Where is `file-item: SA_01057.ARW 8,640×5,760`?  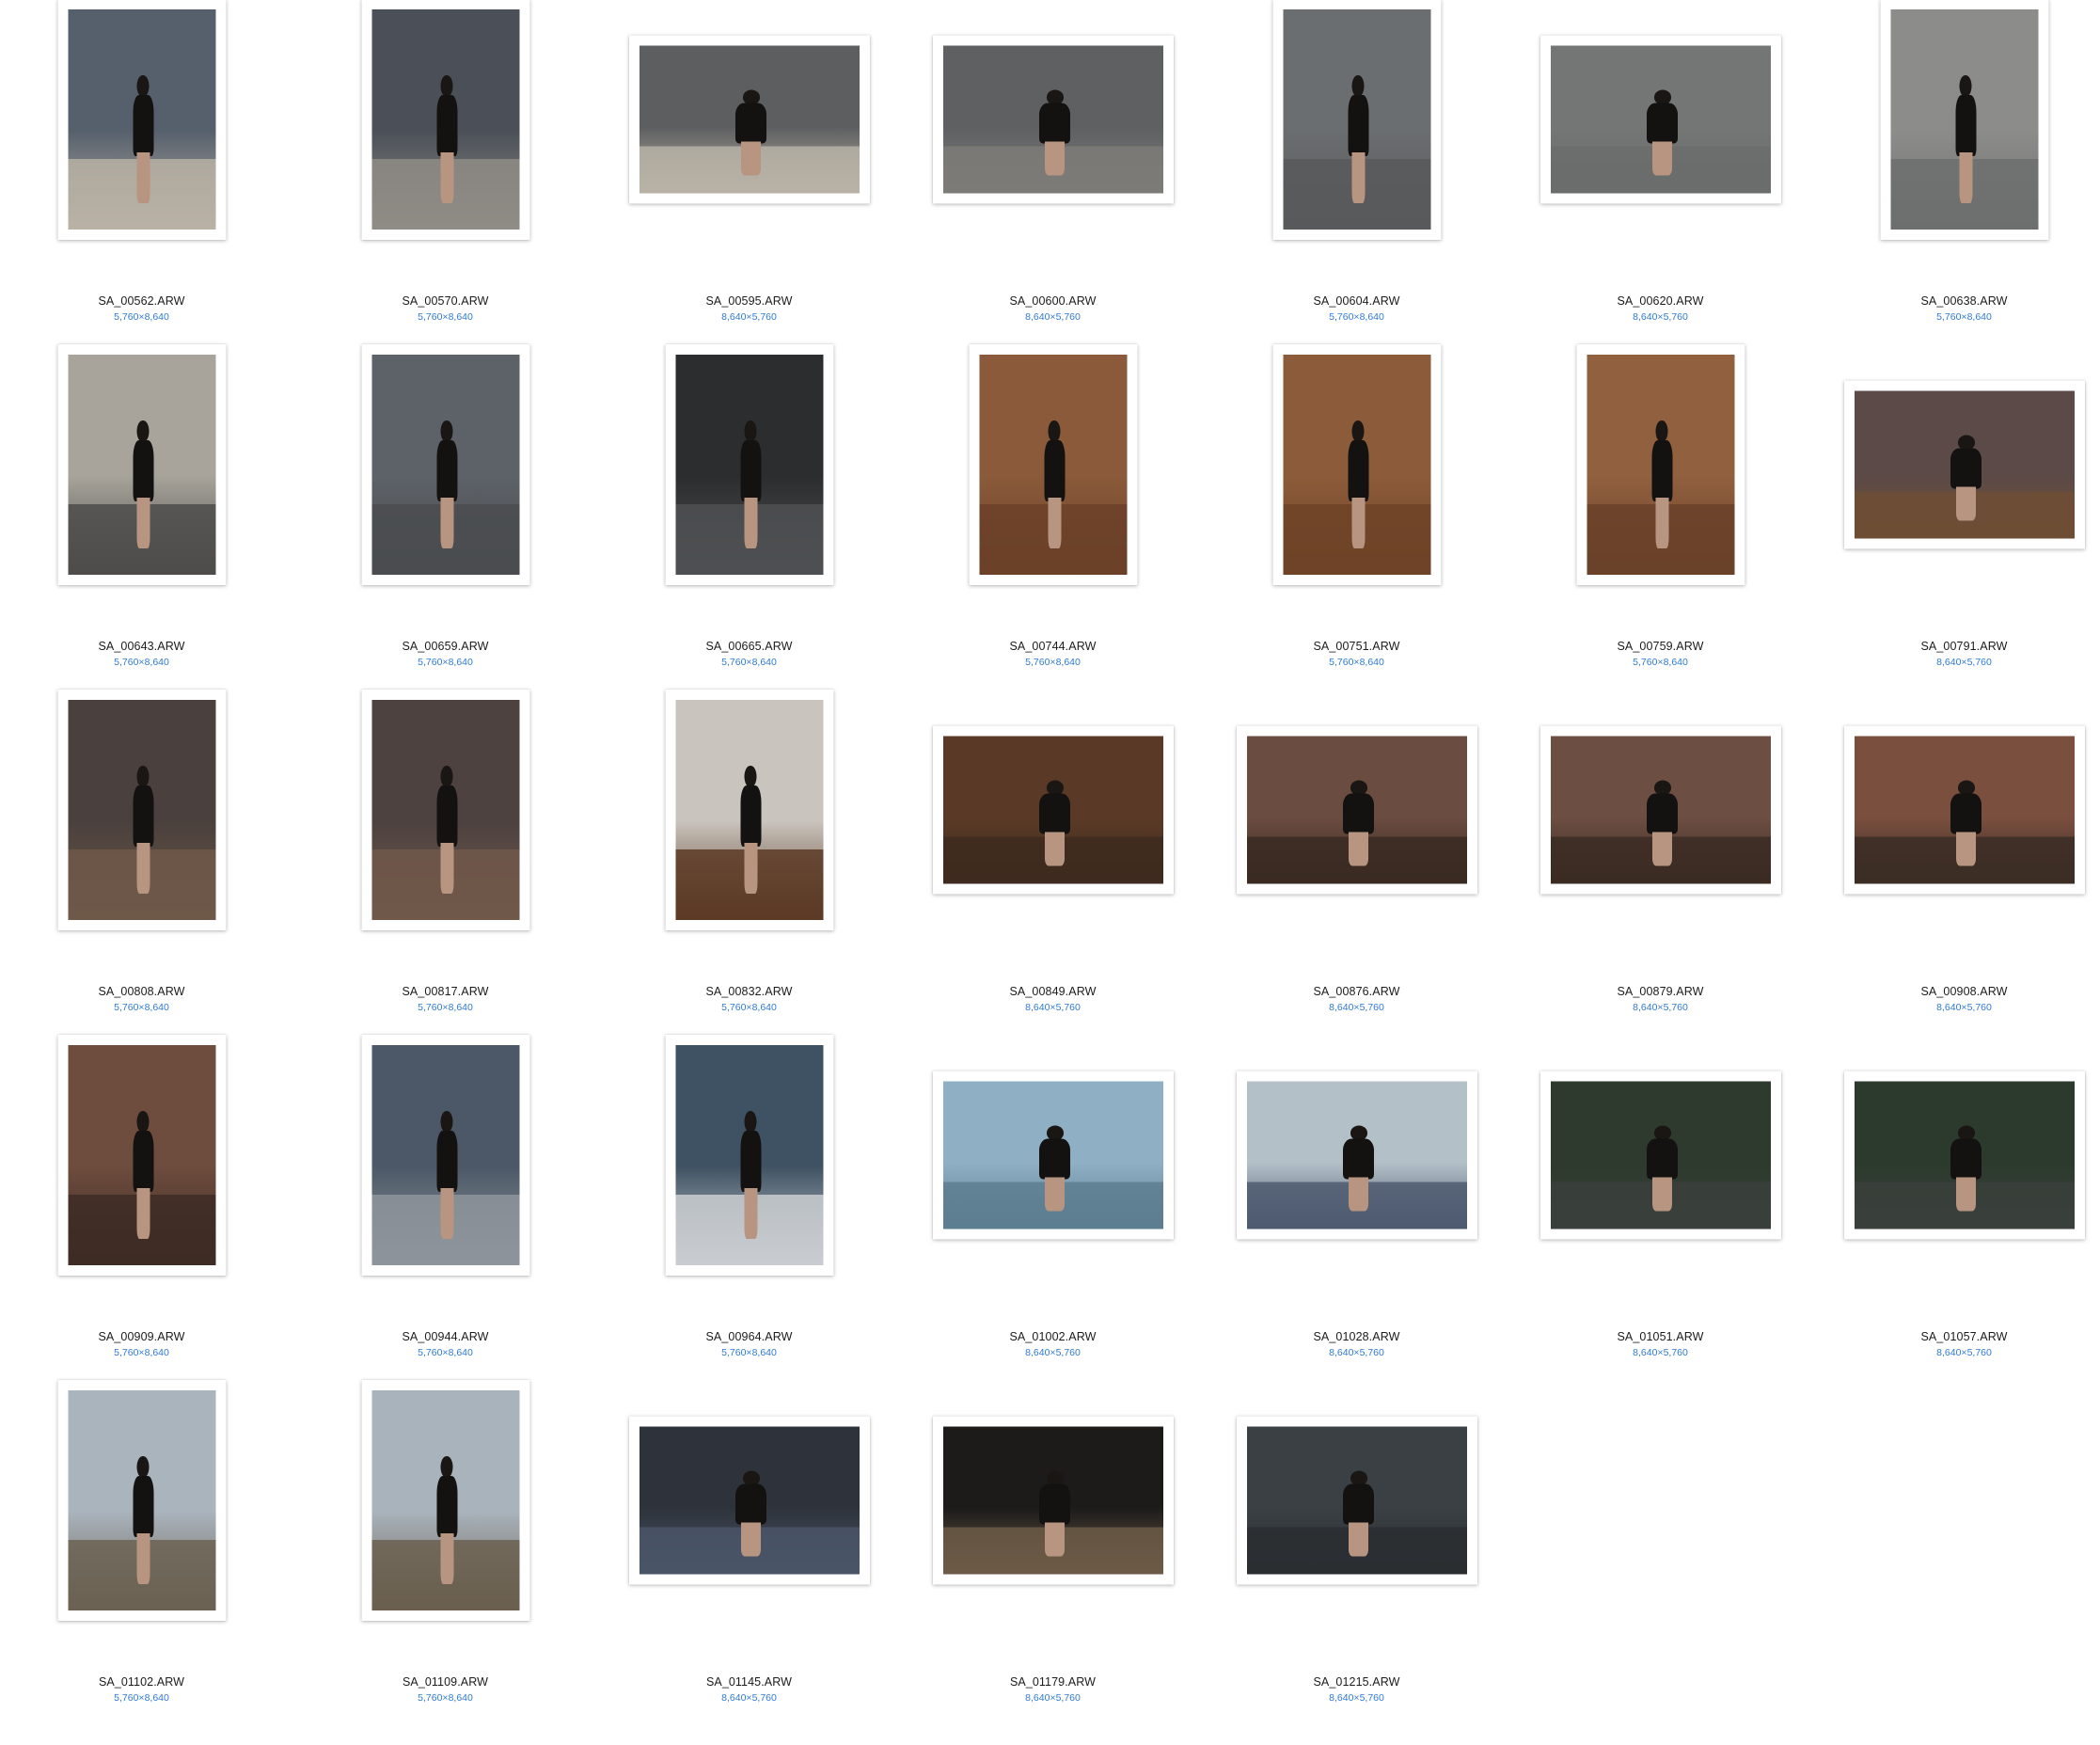
file-item: SA_01057.ARW 8,640×5,760 is located at coordinates (1956, 1208).